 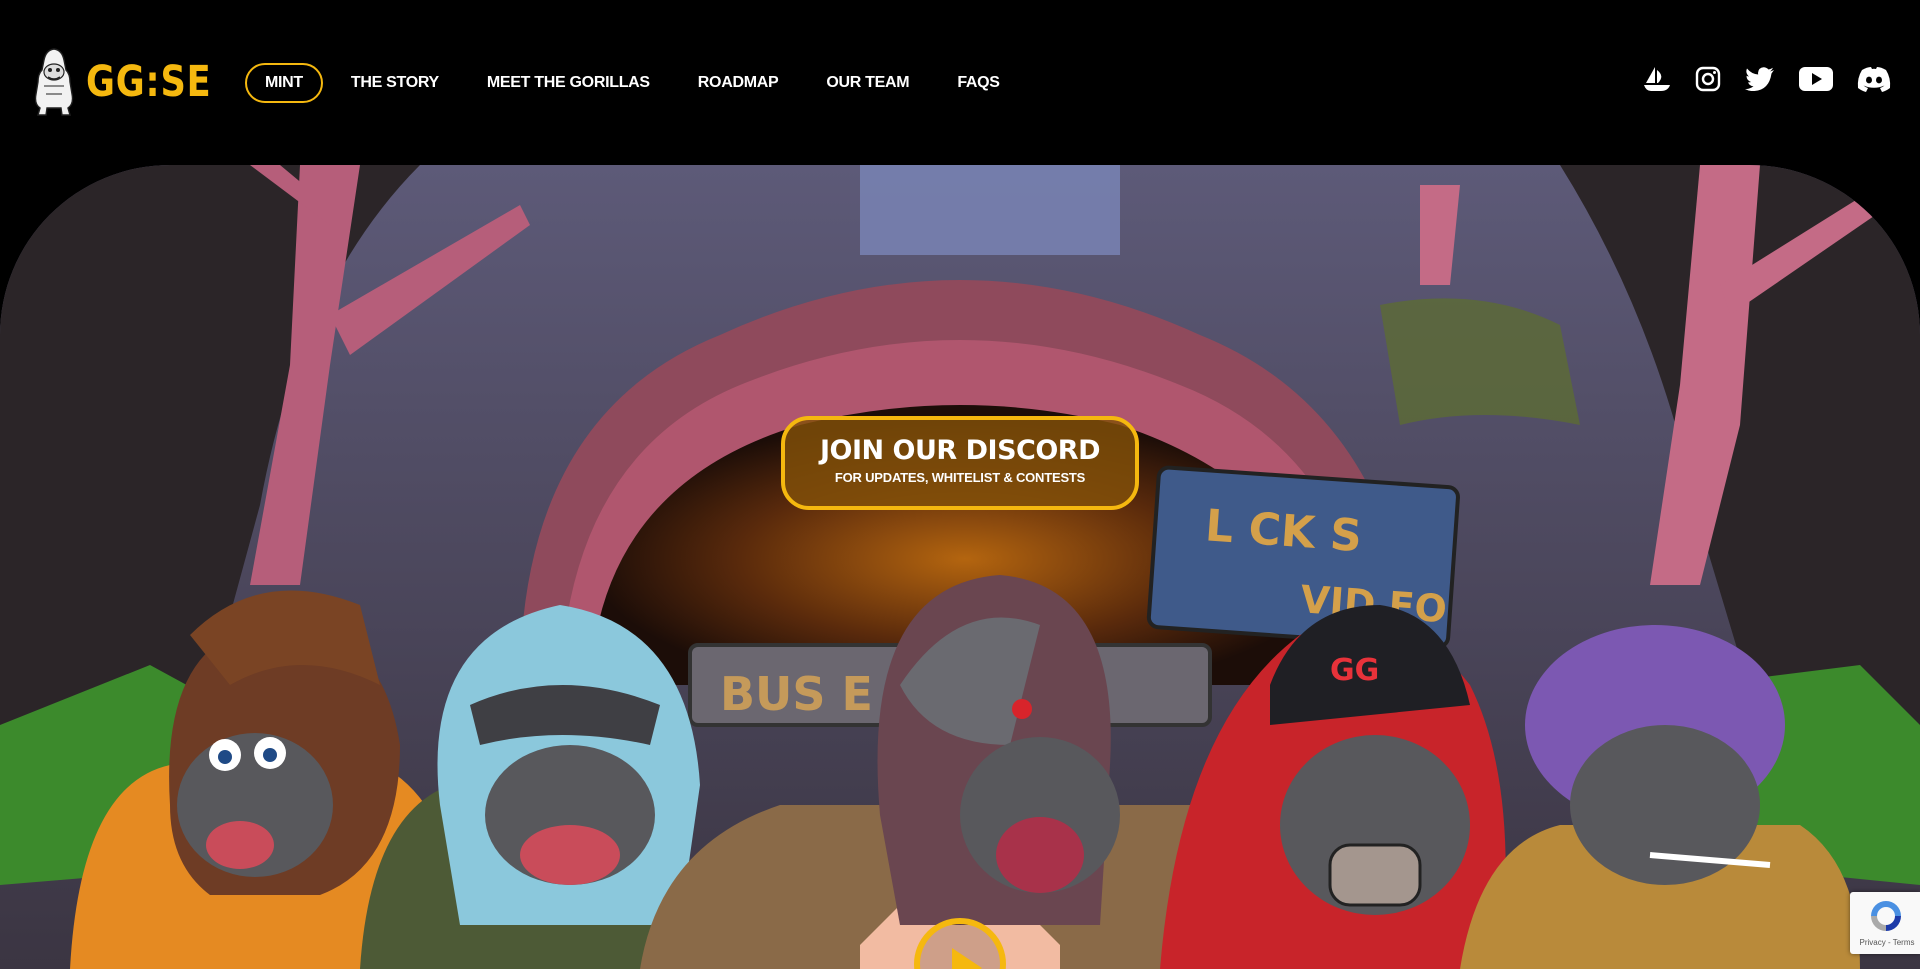 What do you see at coordinates (1874, 79) in the screenshot?
I see `discord-icon` at bounding box center [1874, 79].